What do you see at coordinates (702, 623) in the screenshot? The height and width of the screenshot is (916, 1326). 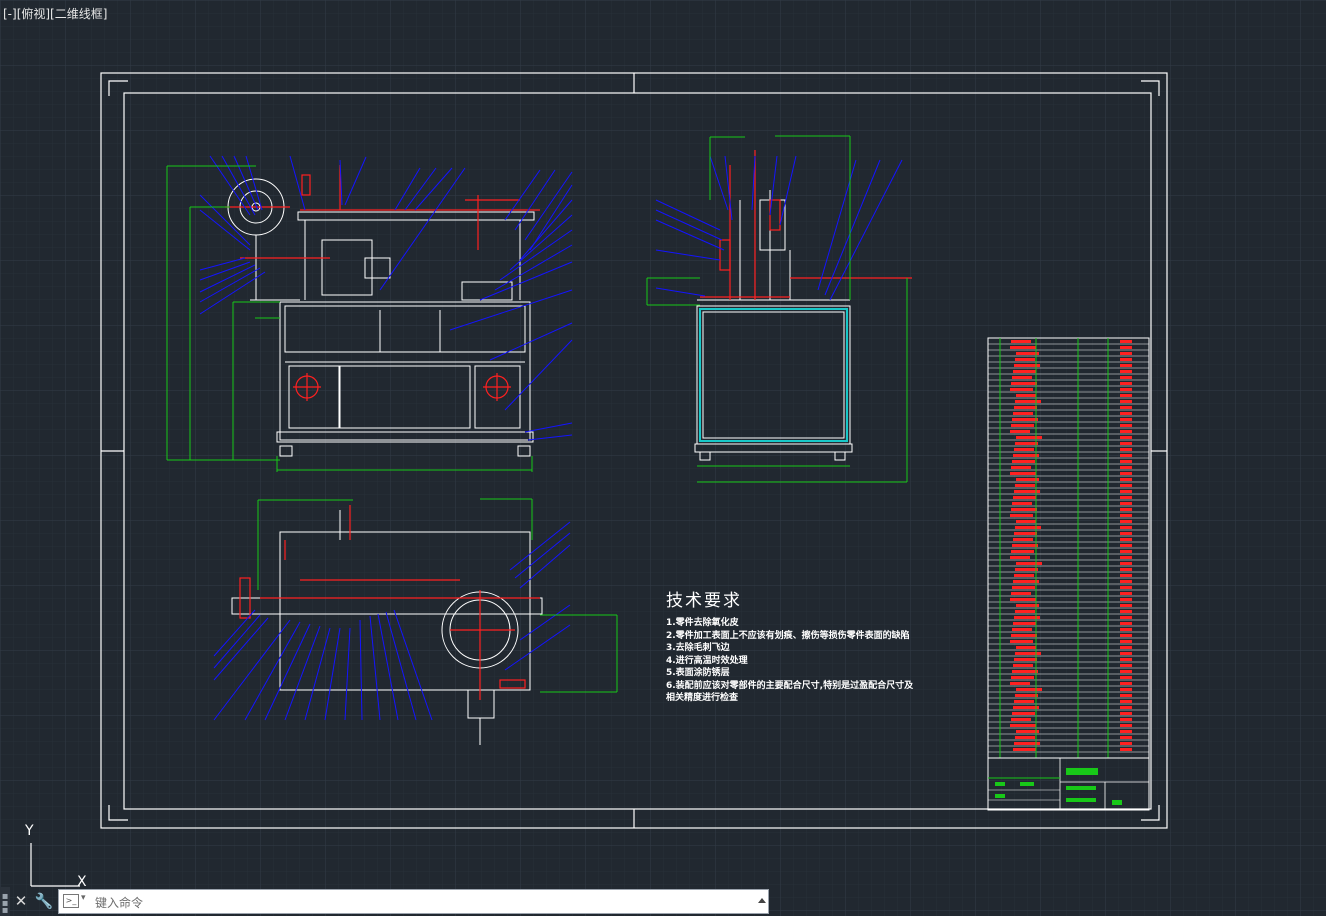 I see `tech-note-line: 1.零件去除氧化皮` at bounding box center [702, 623].